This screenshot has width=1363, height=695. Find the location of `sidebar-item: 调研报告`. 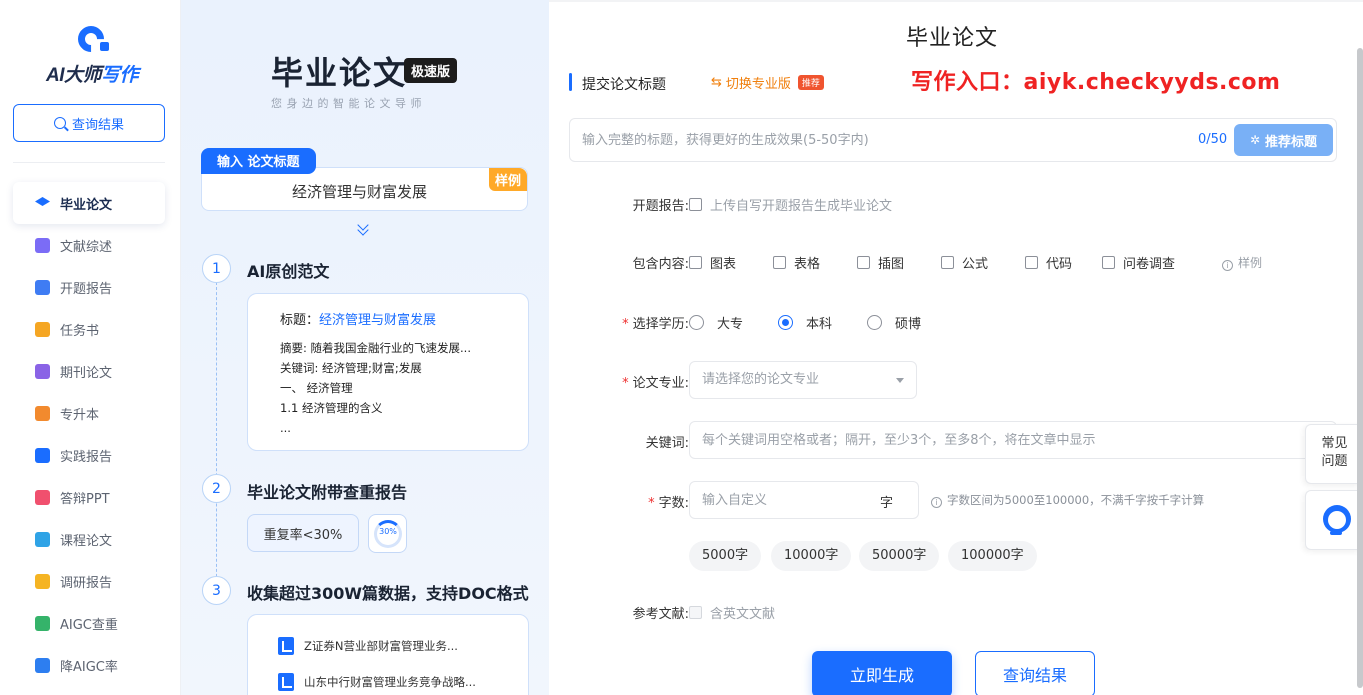

sidebar-item: 调研报告 is located at coordinates (89, 581).